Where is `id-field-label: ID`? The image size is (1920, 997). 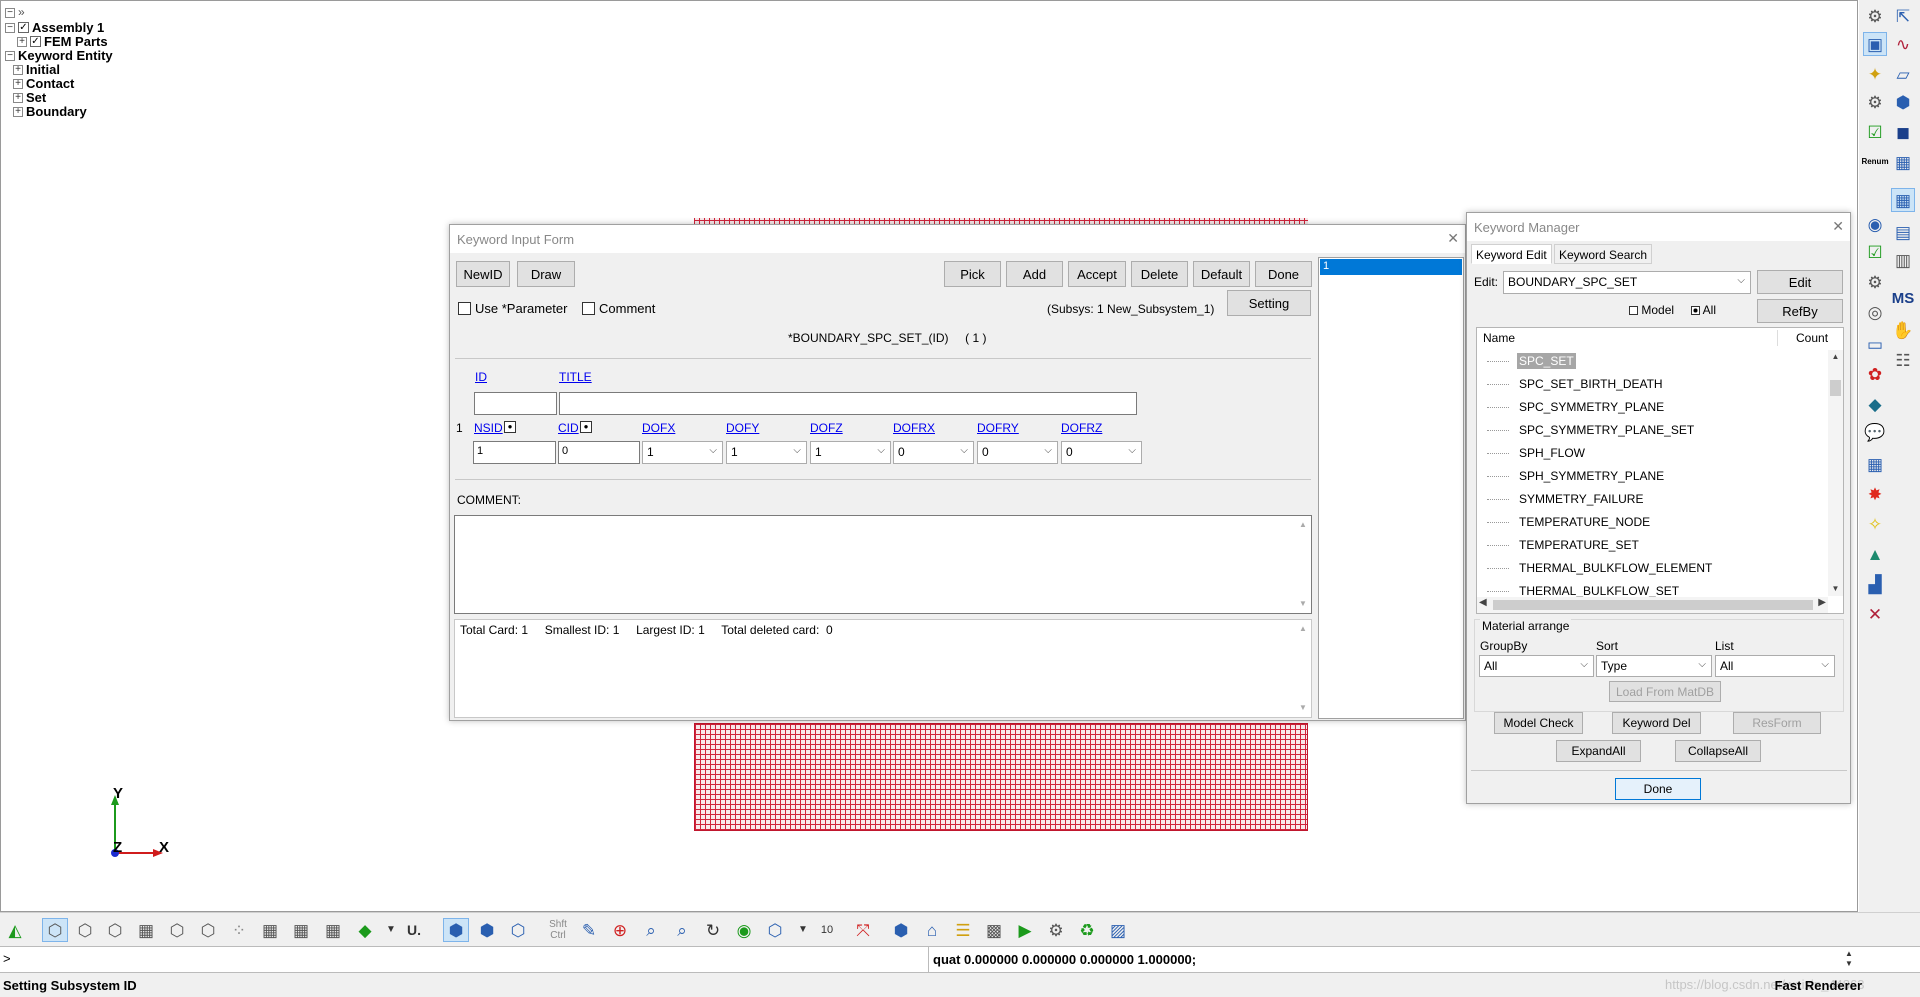 id-field-label: ID is located at coordinates (481, 377).